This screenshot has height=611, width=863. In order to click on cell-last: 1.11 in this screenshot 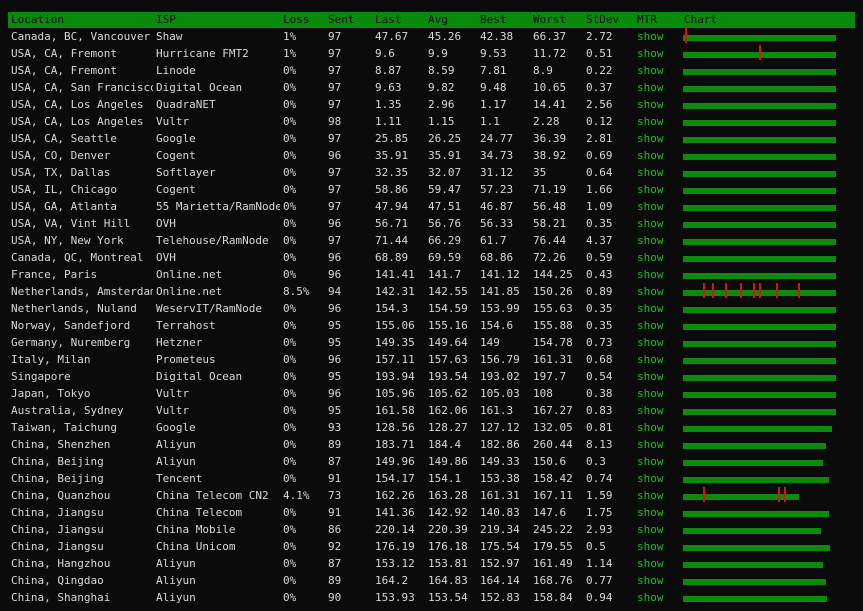, I will do `click(388, 121)`.